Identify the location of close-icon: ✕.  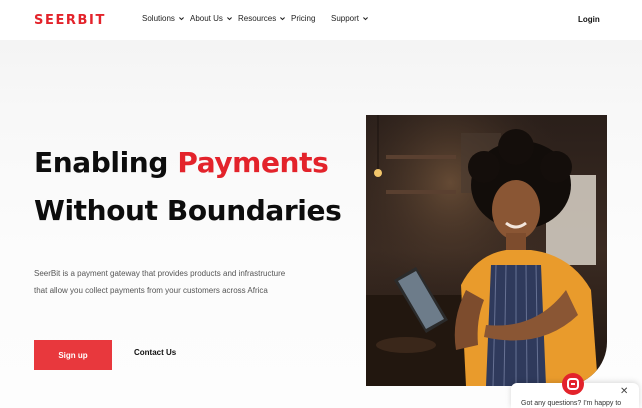
(625, 392).